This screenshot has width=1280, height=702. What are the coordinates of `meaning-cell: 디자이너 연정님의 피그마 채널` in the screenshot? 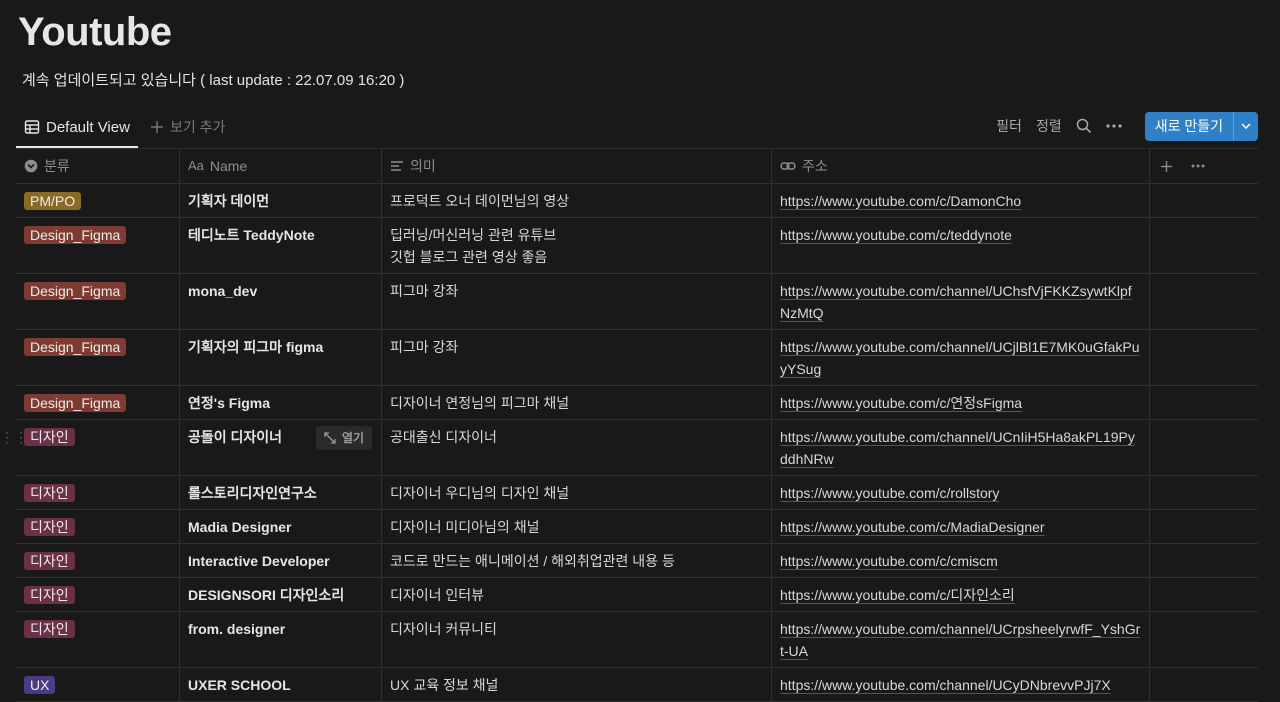 It's located at (577, 402).